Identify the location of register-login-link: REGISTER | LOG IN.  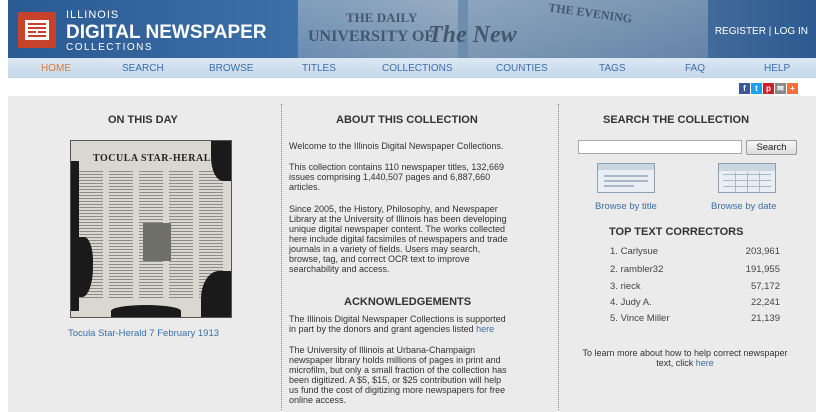
(761, 31).